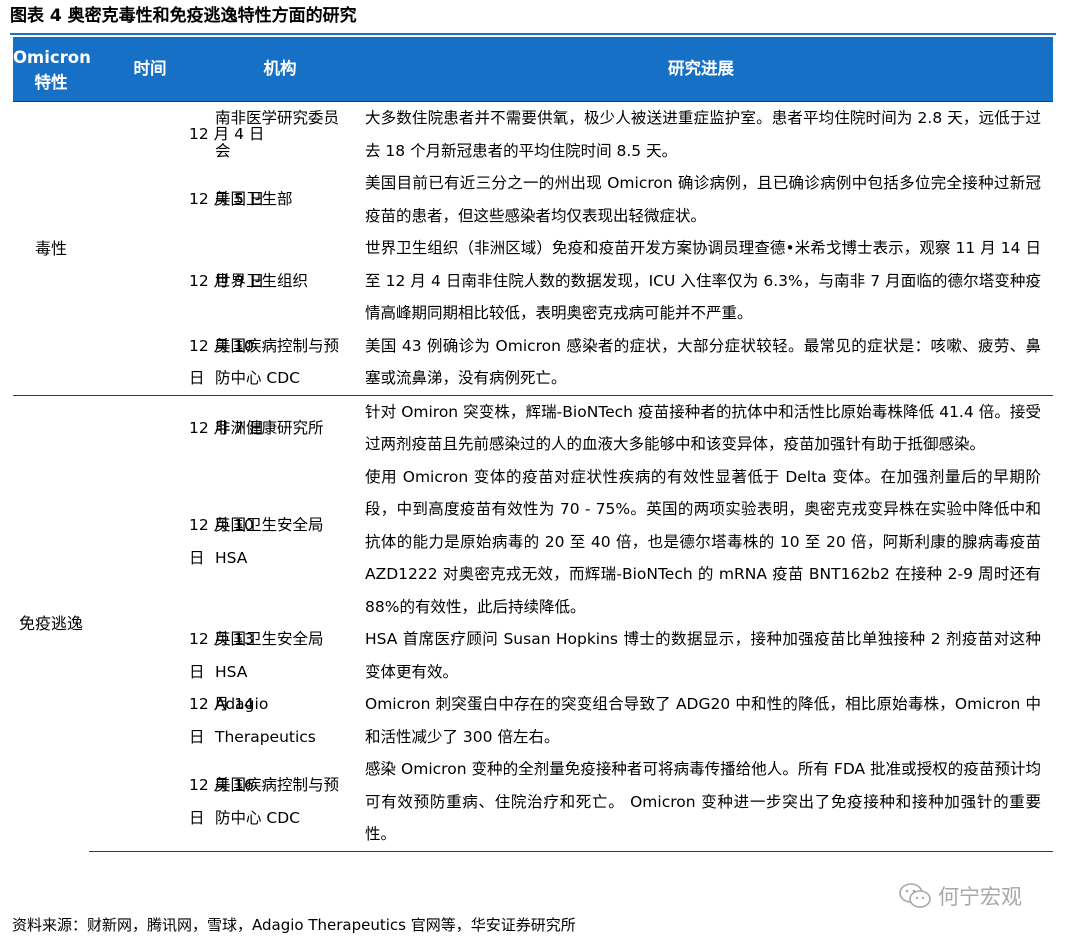 The width and height of the screenshot is (1080, 943). Describe the element at coordinates (280, 69) in the screenshot. I see `header-org: 机构` at that location.